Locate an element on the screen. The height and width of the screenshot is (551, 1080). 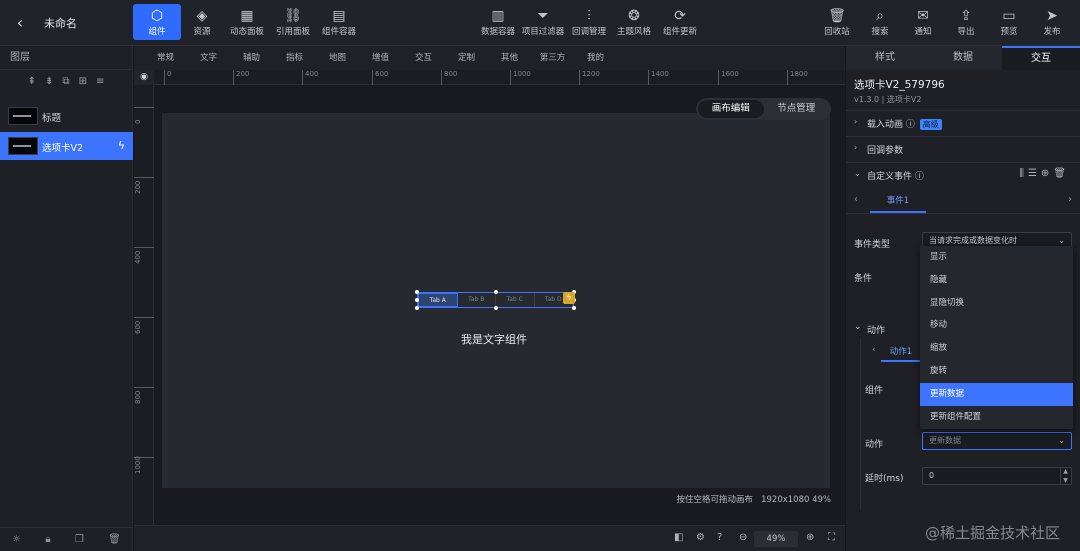
category-tab: 辅助 is located at coordinates (251, 58).